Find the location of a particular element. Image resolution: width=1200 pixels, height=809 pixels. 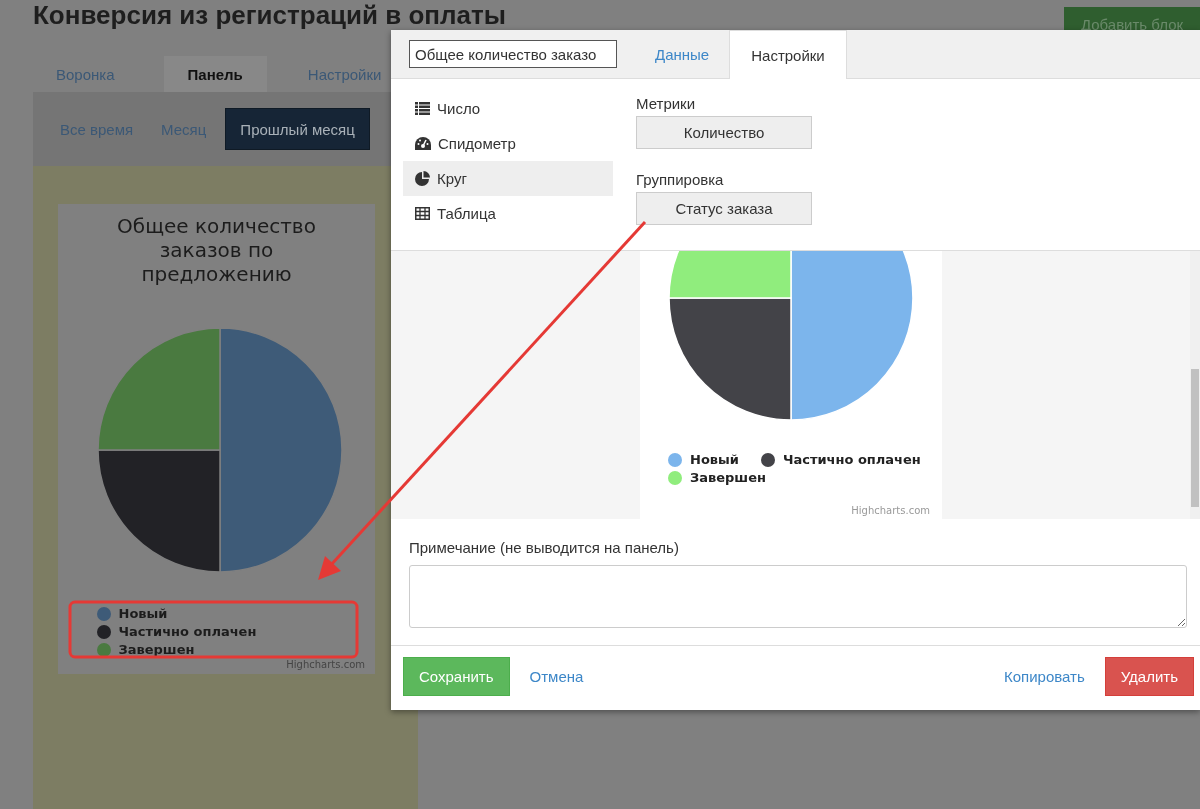

delete-button: Удалить is located at coordinates (1149, 676).